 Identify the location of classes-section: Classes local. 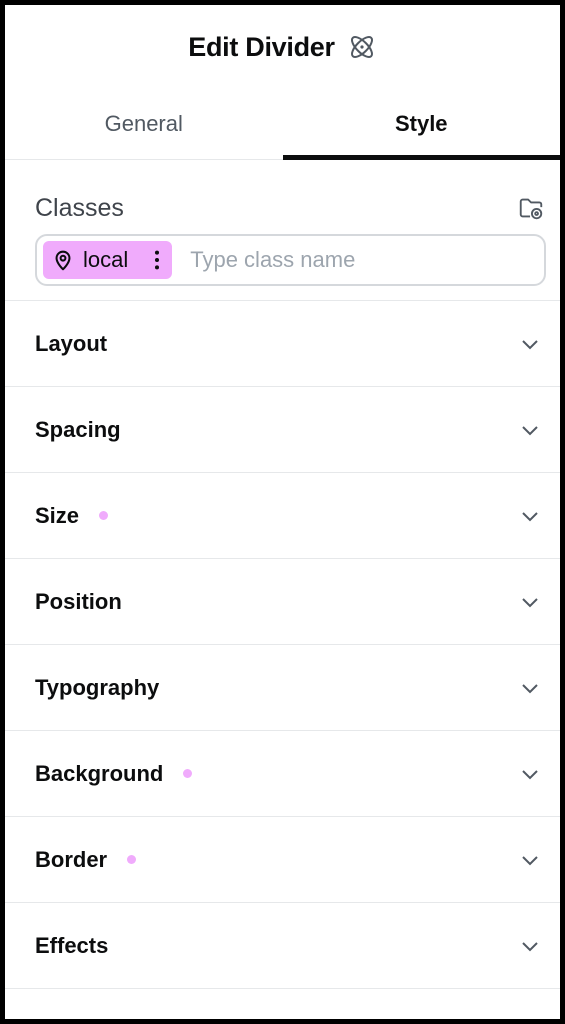
(282, 230).